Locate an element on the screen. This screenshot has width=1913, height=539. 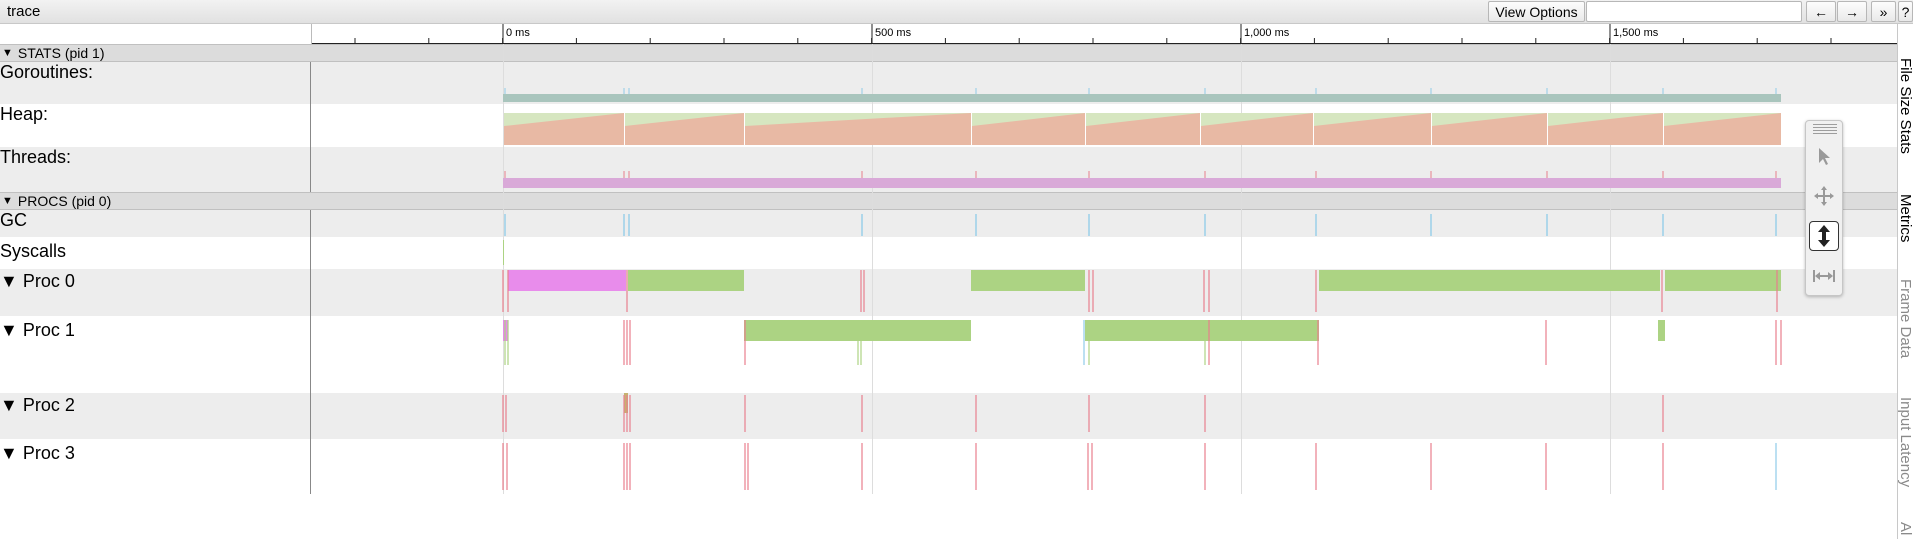
timing-mode-button is located at coordinates (1824, 276).